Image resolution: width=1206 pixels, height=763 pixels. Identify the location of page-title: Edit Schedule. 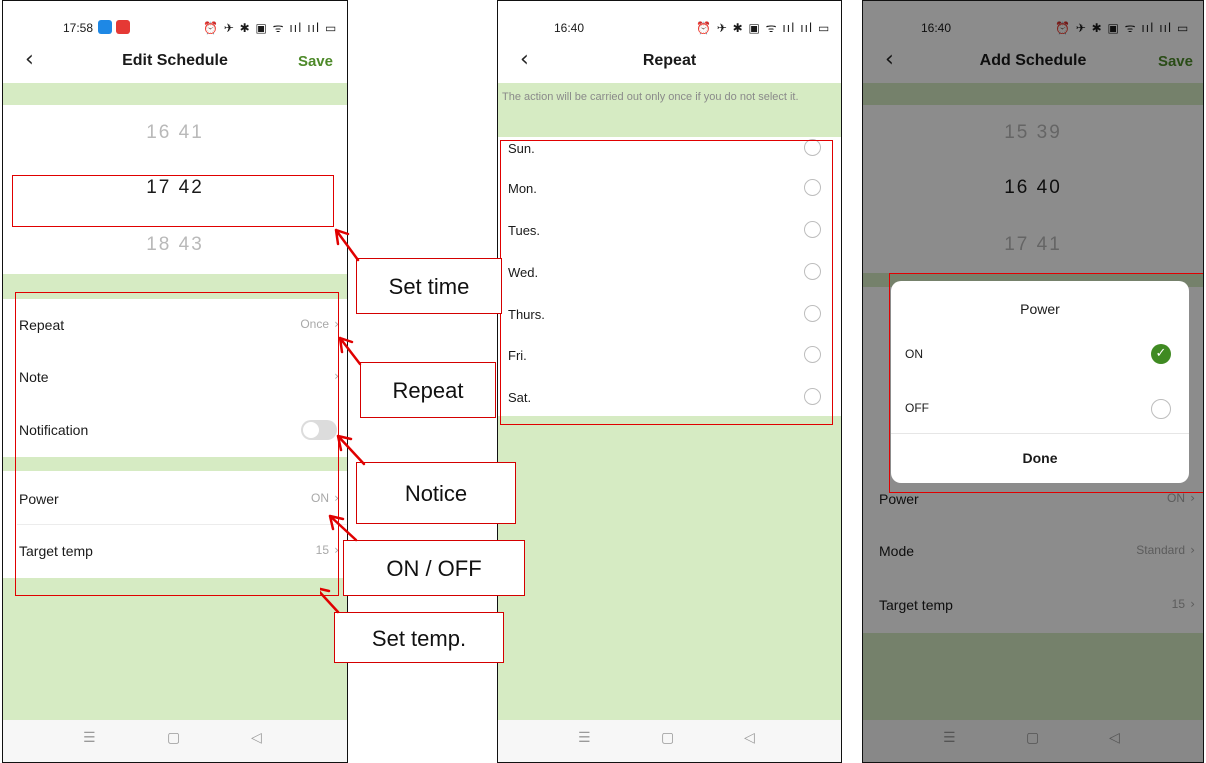
(175, 60).